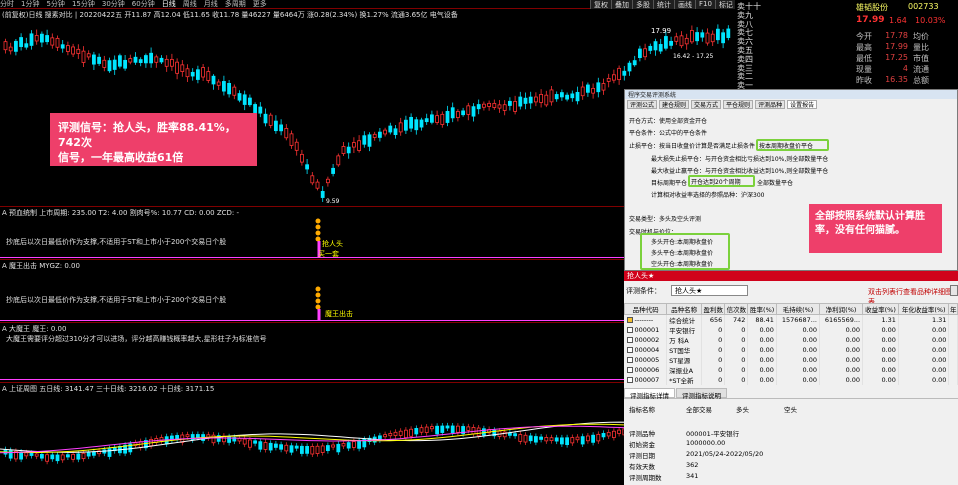 The height and width of the screenshot is (485, 958). Describe the element at coordinates (143, 4) in the screenshot. I see `period-tab-5: 60分钟` at that location.